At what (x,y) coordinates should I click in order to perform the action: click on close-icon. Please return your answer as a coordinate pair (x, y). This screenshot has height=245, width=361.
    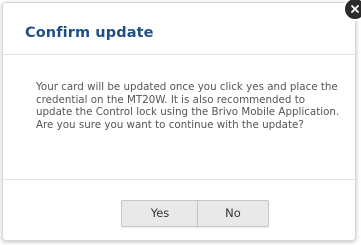
    Looking at the image, I should click on (355, 9).